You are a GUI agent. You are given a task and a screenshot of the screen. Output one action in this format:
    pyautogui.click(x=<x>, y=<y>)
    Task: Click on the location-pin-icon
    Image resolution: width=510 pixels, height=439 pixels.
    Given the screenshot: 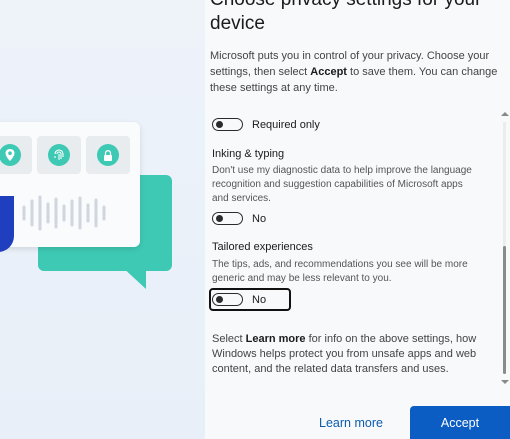 What is the action you would take?
    pyautogui.click(x=10, y=155)
    